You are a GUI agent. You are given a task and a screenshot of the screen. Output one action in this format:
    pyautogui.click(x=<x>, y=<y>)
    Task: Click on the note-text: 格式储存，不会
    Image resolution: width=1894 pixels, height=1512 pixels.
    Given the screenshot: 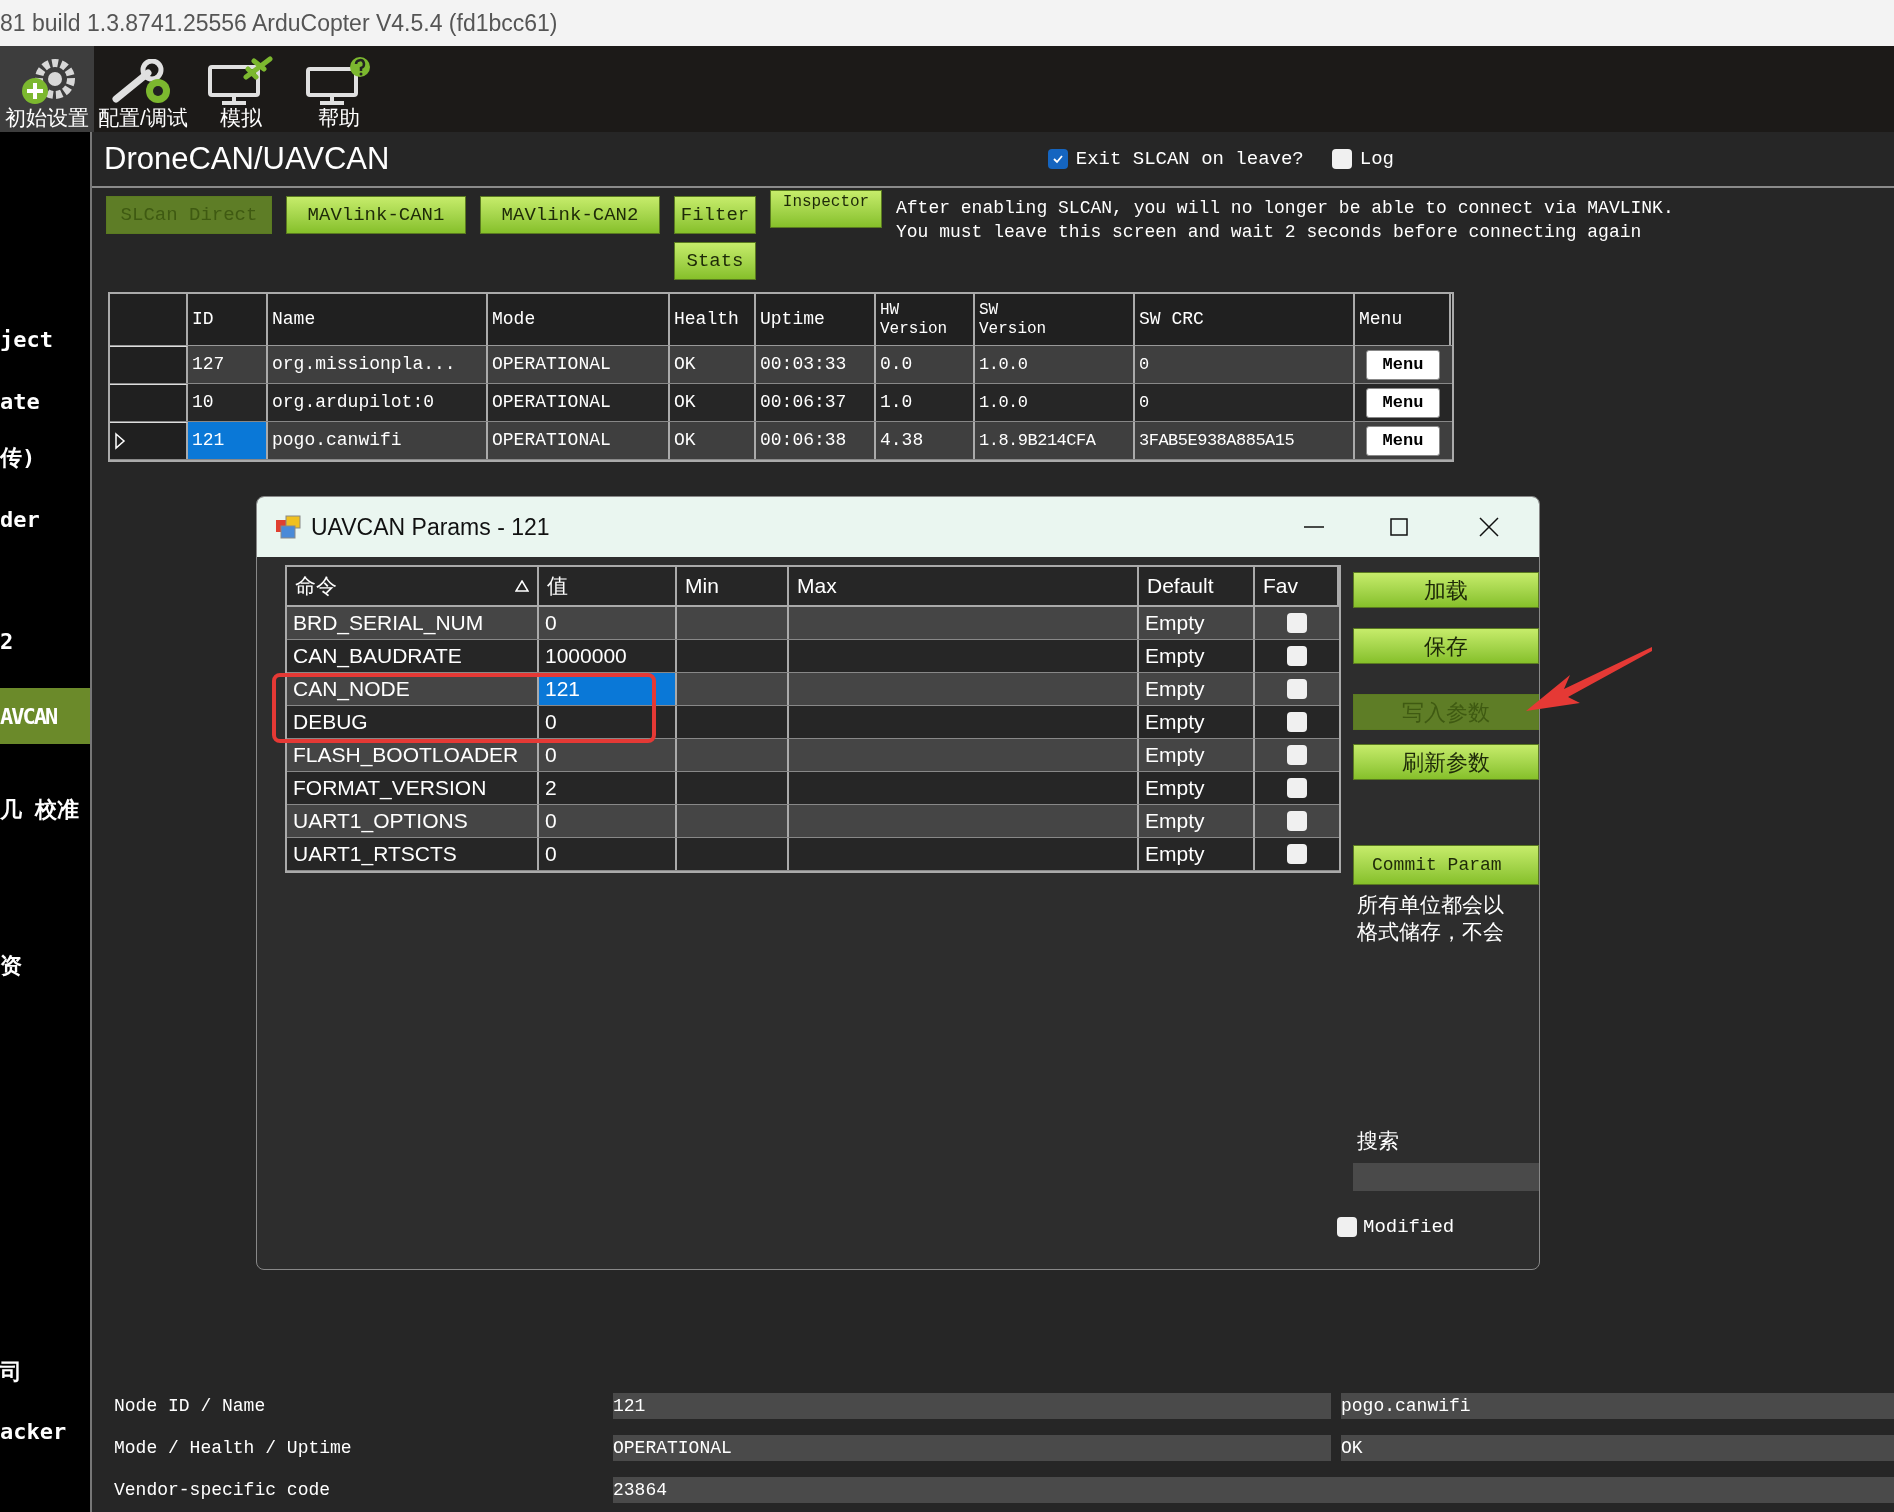 What is the action you would take?
    pyautogui.click(x=1431, y=932)
    